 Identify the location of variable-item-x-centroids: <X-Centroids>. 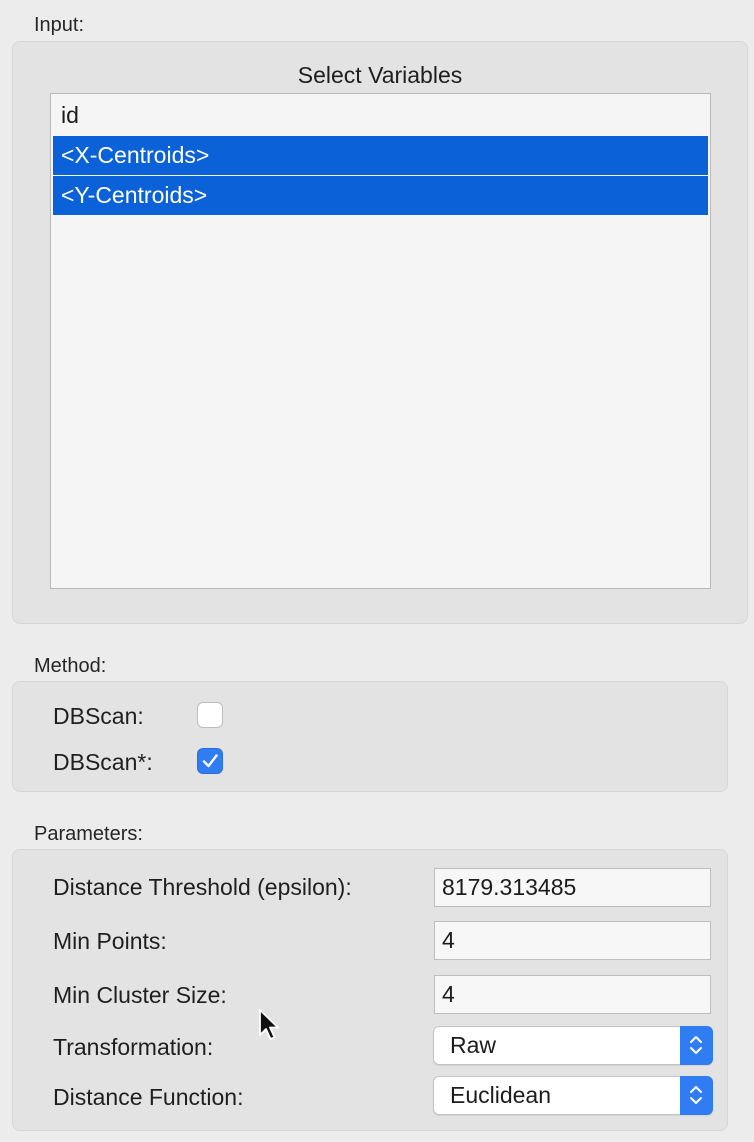
(380, 155).